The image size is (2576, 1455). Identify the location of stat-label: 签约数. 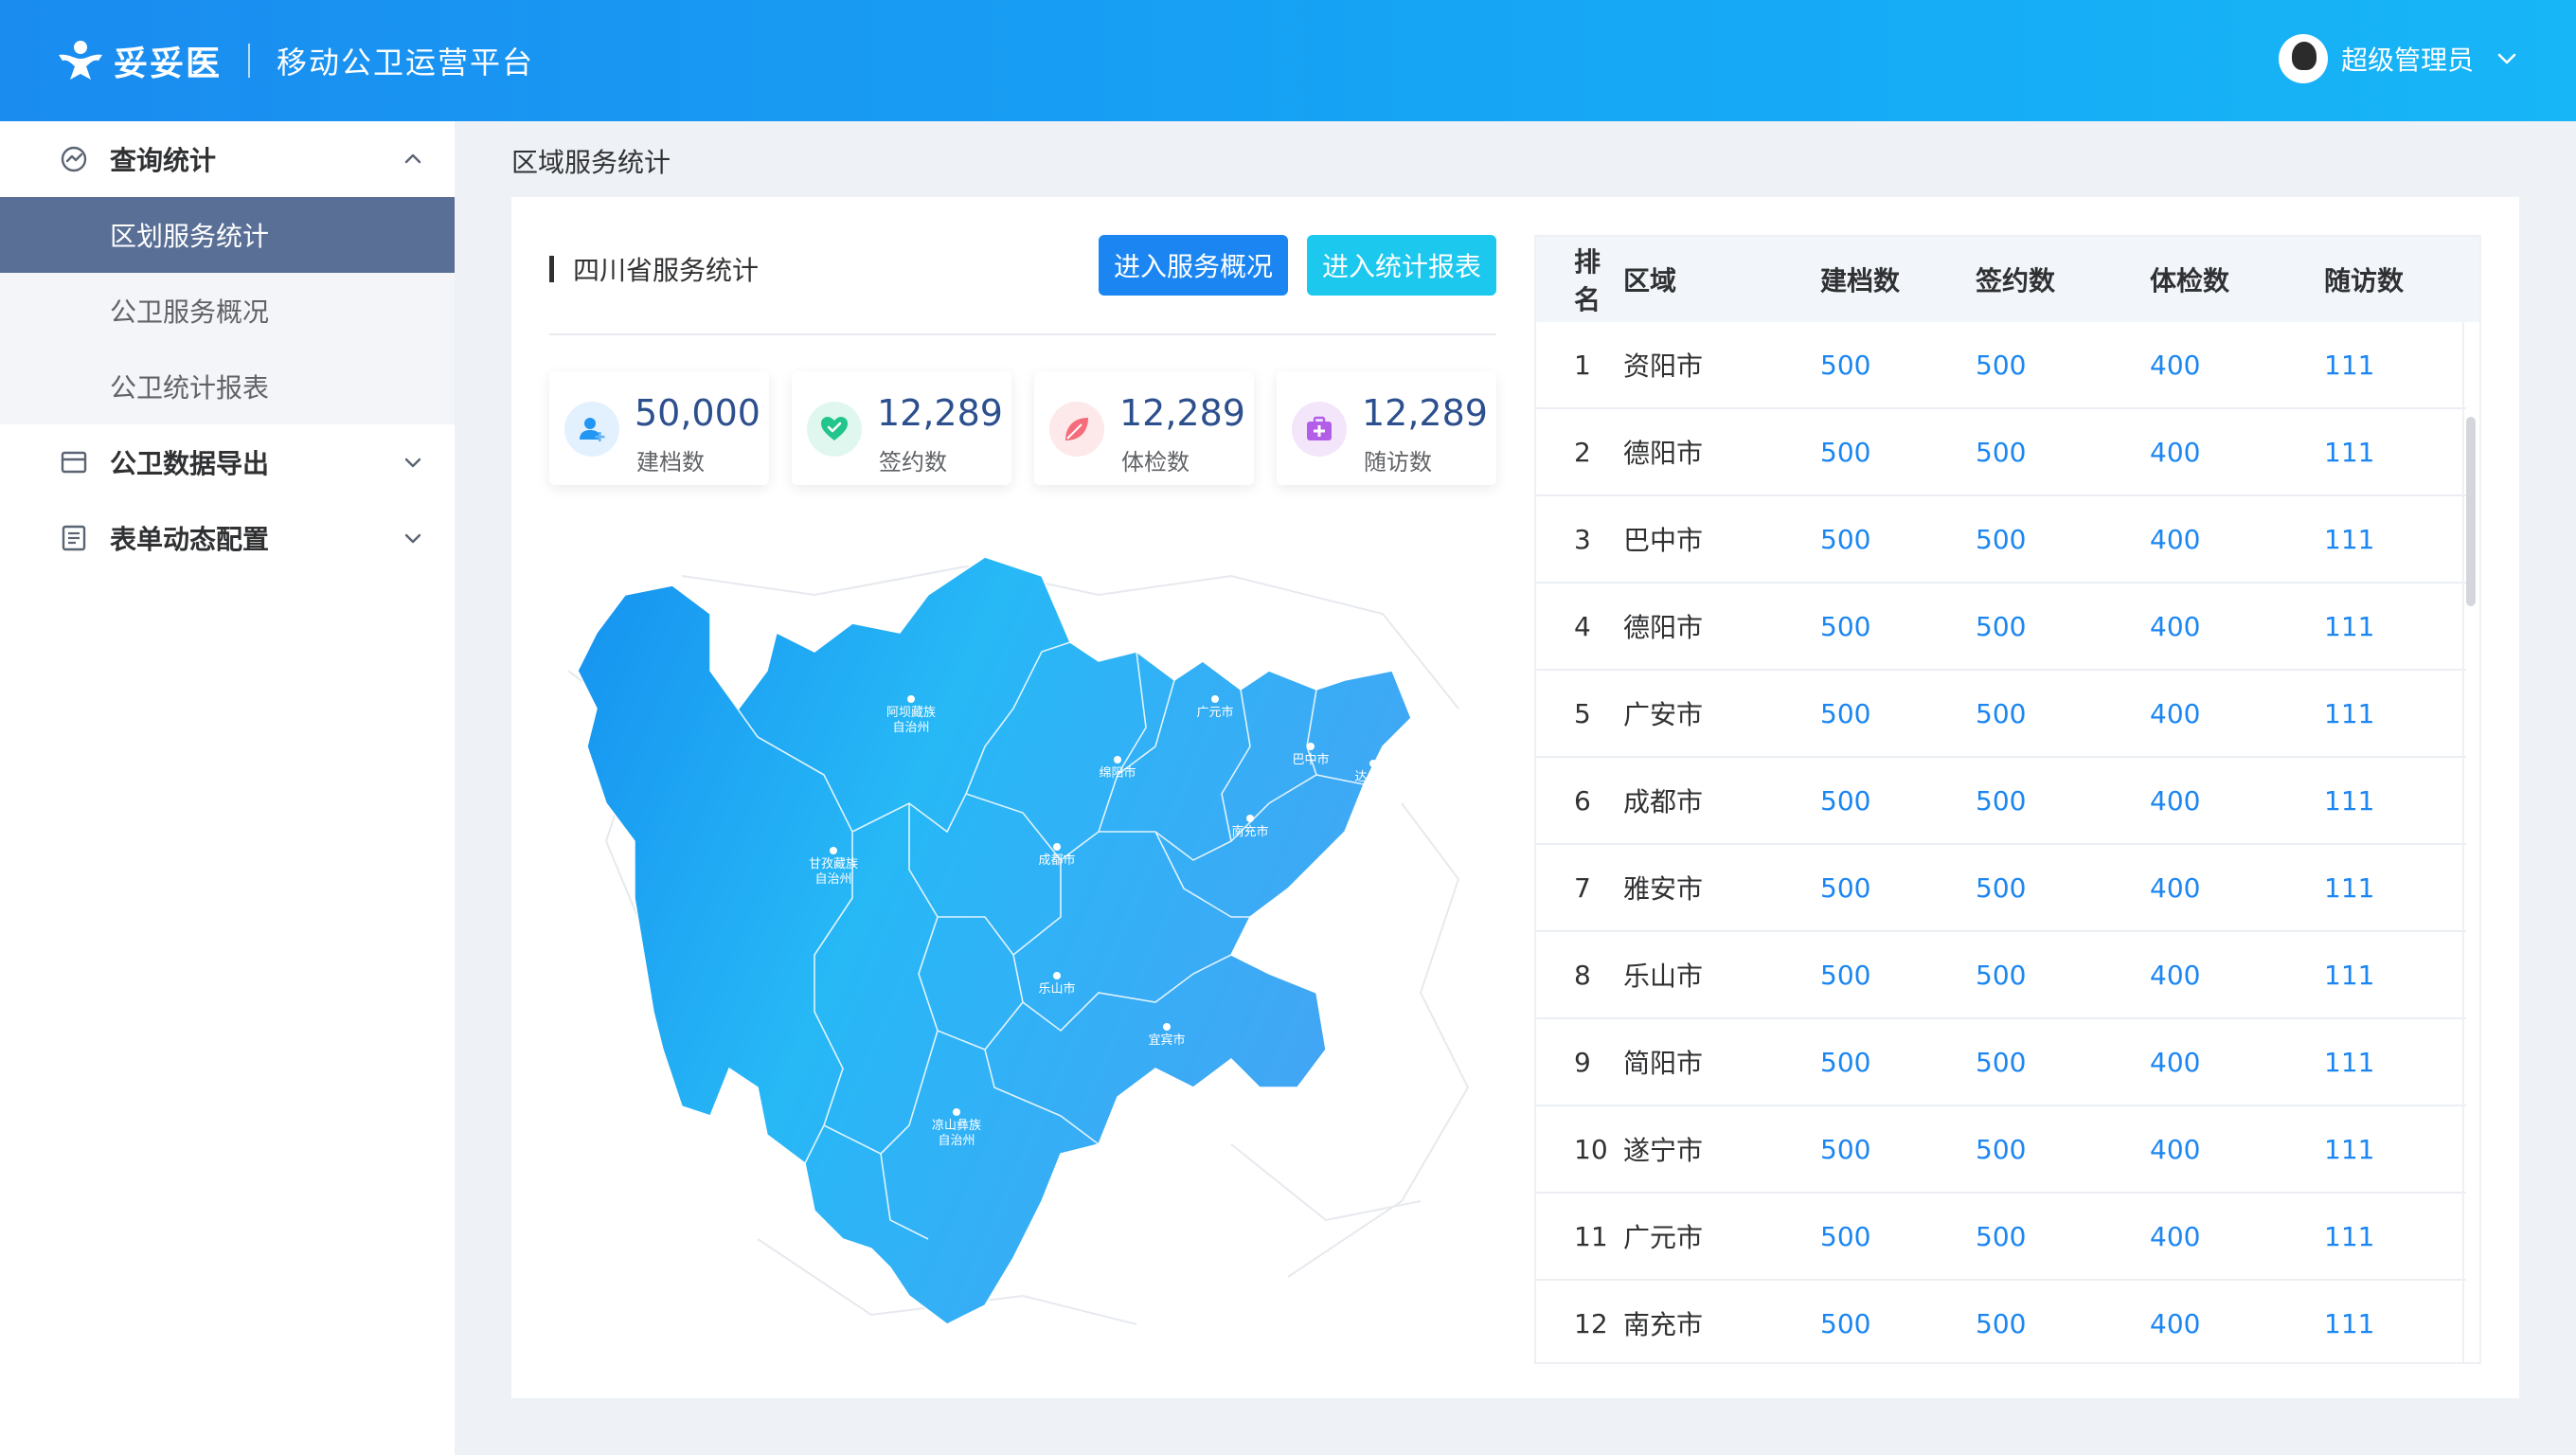
(913, 462).